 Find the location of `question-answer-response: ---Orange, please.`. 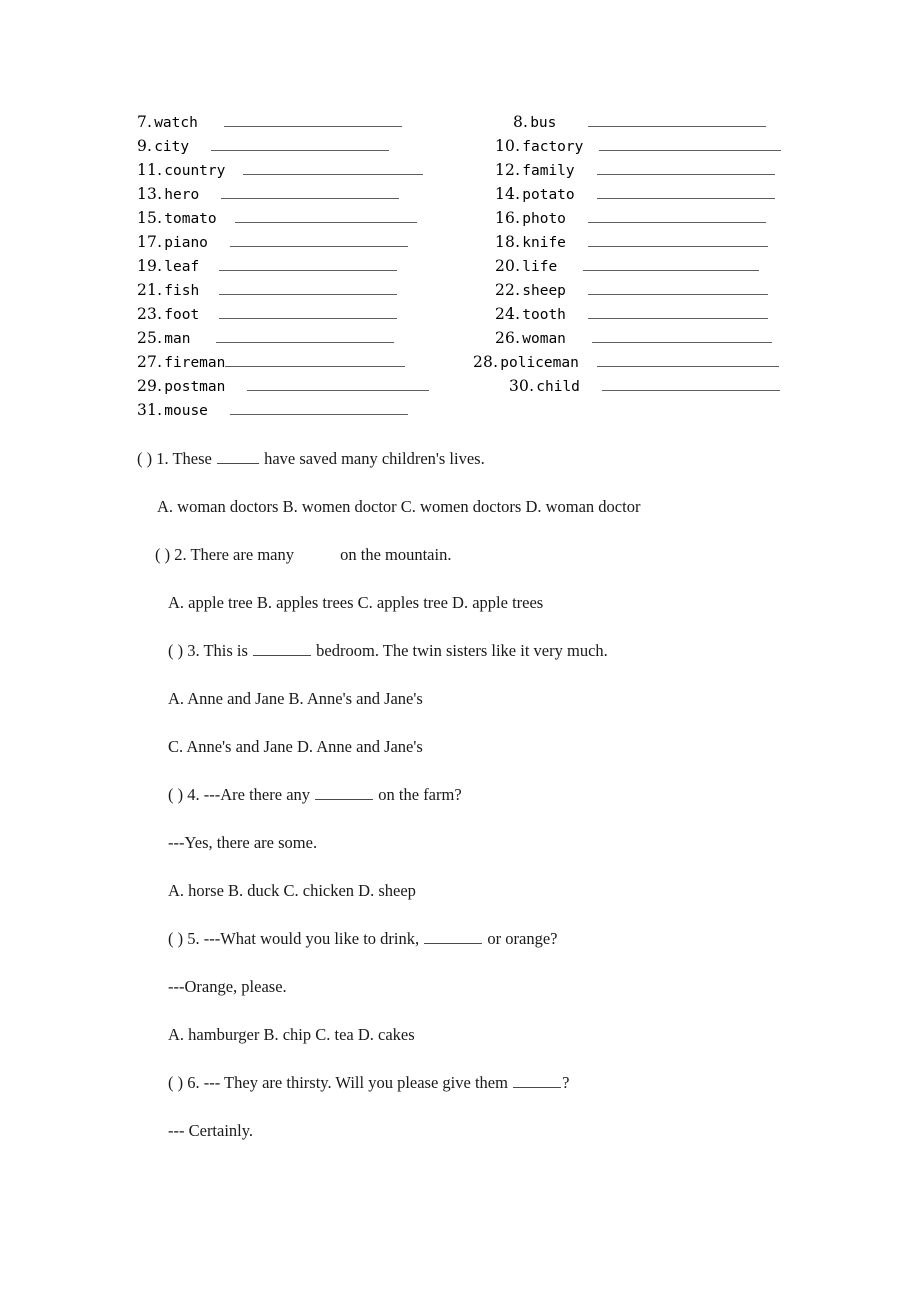

question-answer-response: ---Orange, please. is located at coordinates (227, 986).